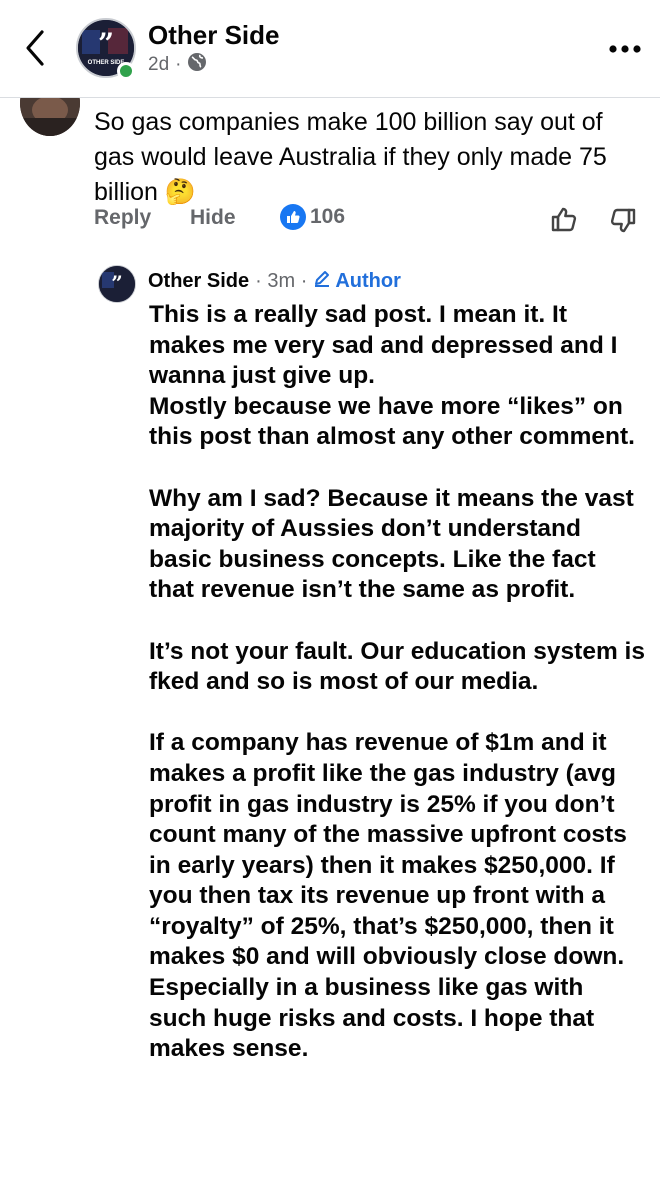  What do you see at coordinates (198, 281) in the screenshot?
I see `reply-author-name: Other Side` at bounding box center [198, 281].